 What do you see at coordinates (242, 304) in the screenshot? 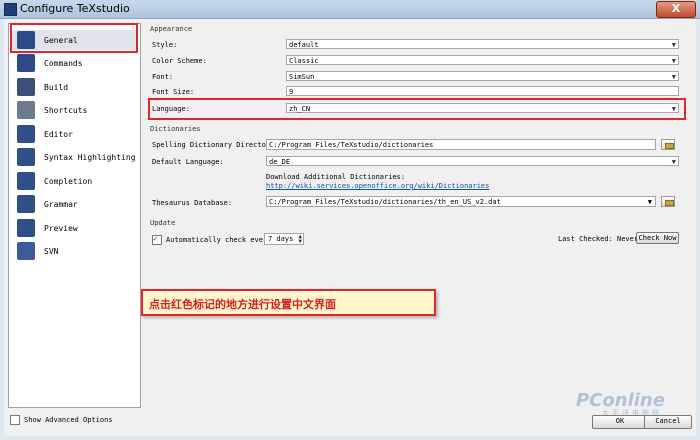
I see `annotation-text: 点击红色标记的地方进行设置中文界面` at bounding box center [242, 304].